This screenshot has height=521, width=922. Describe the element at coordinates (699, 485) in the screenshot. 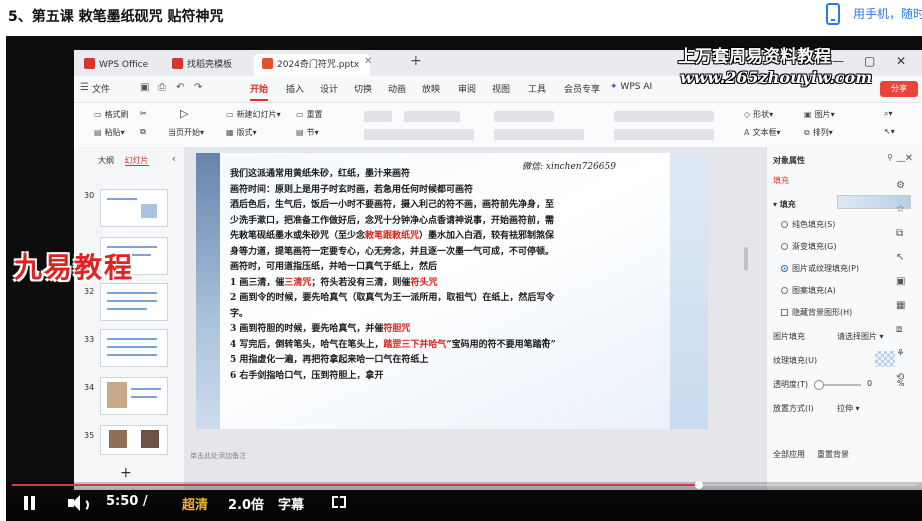

I see `progress-knob` at that location.